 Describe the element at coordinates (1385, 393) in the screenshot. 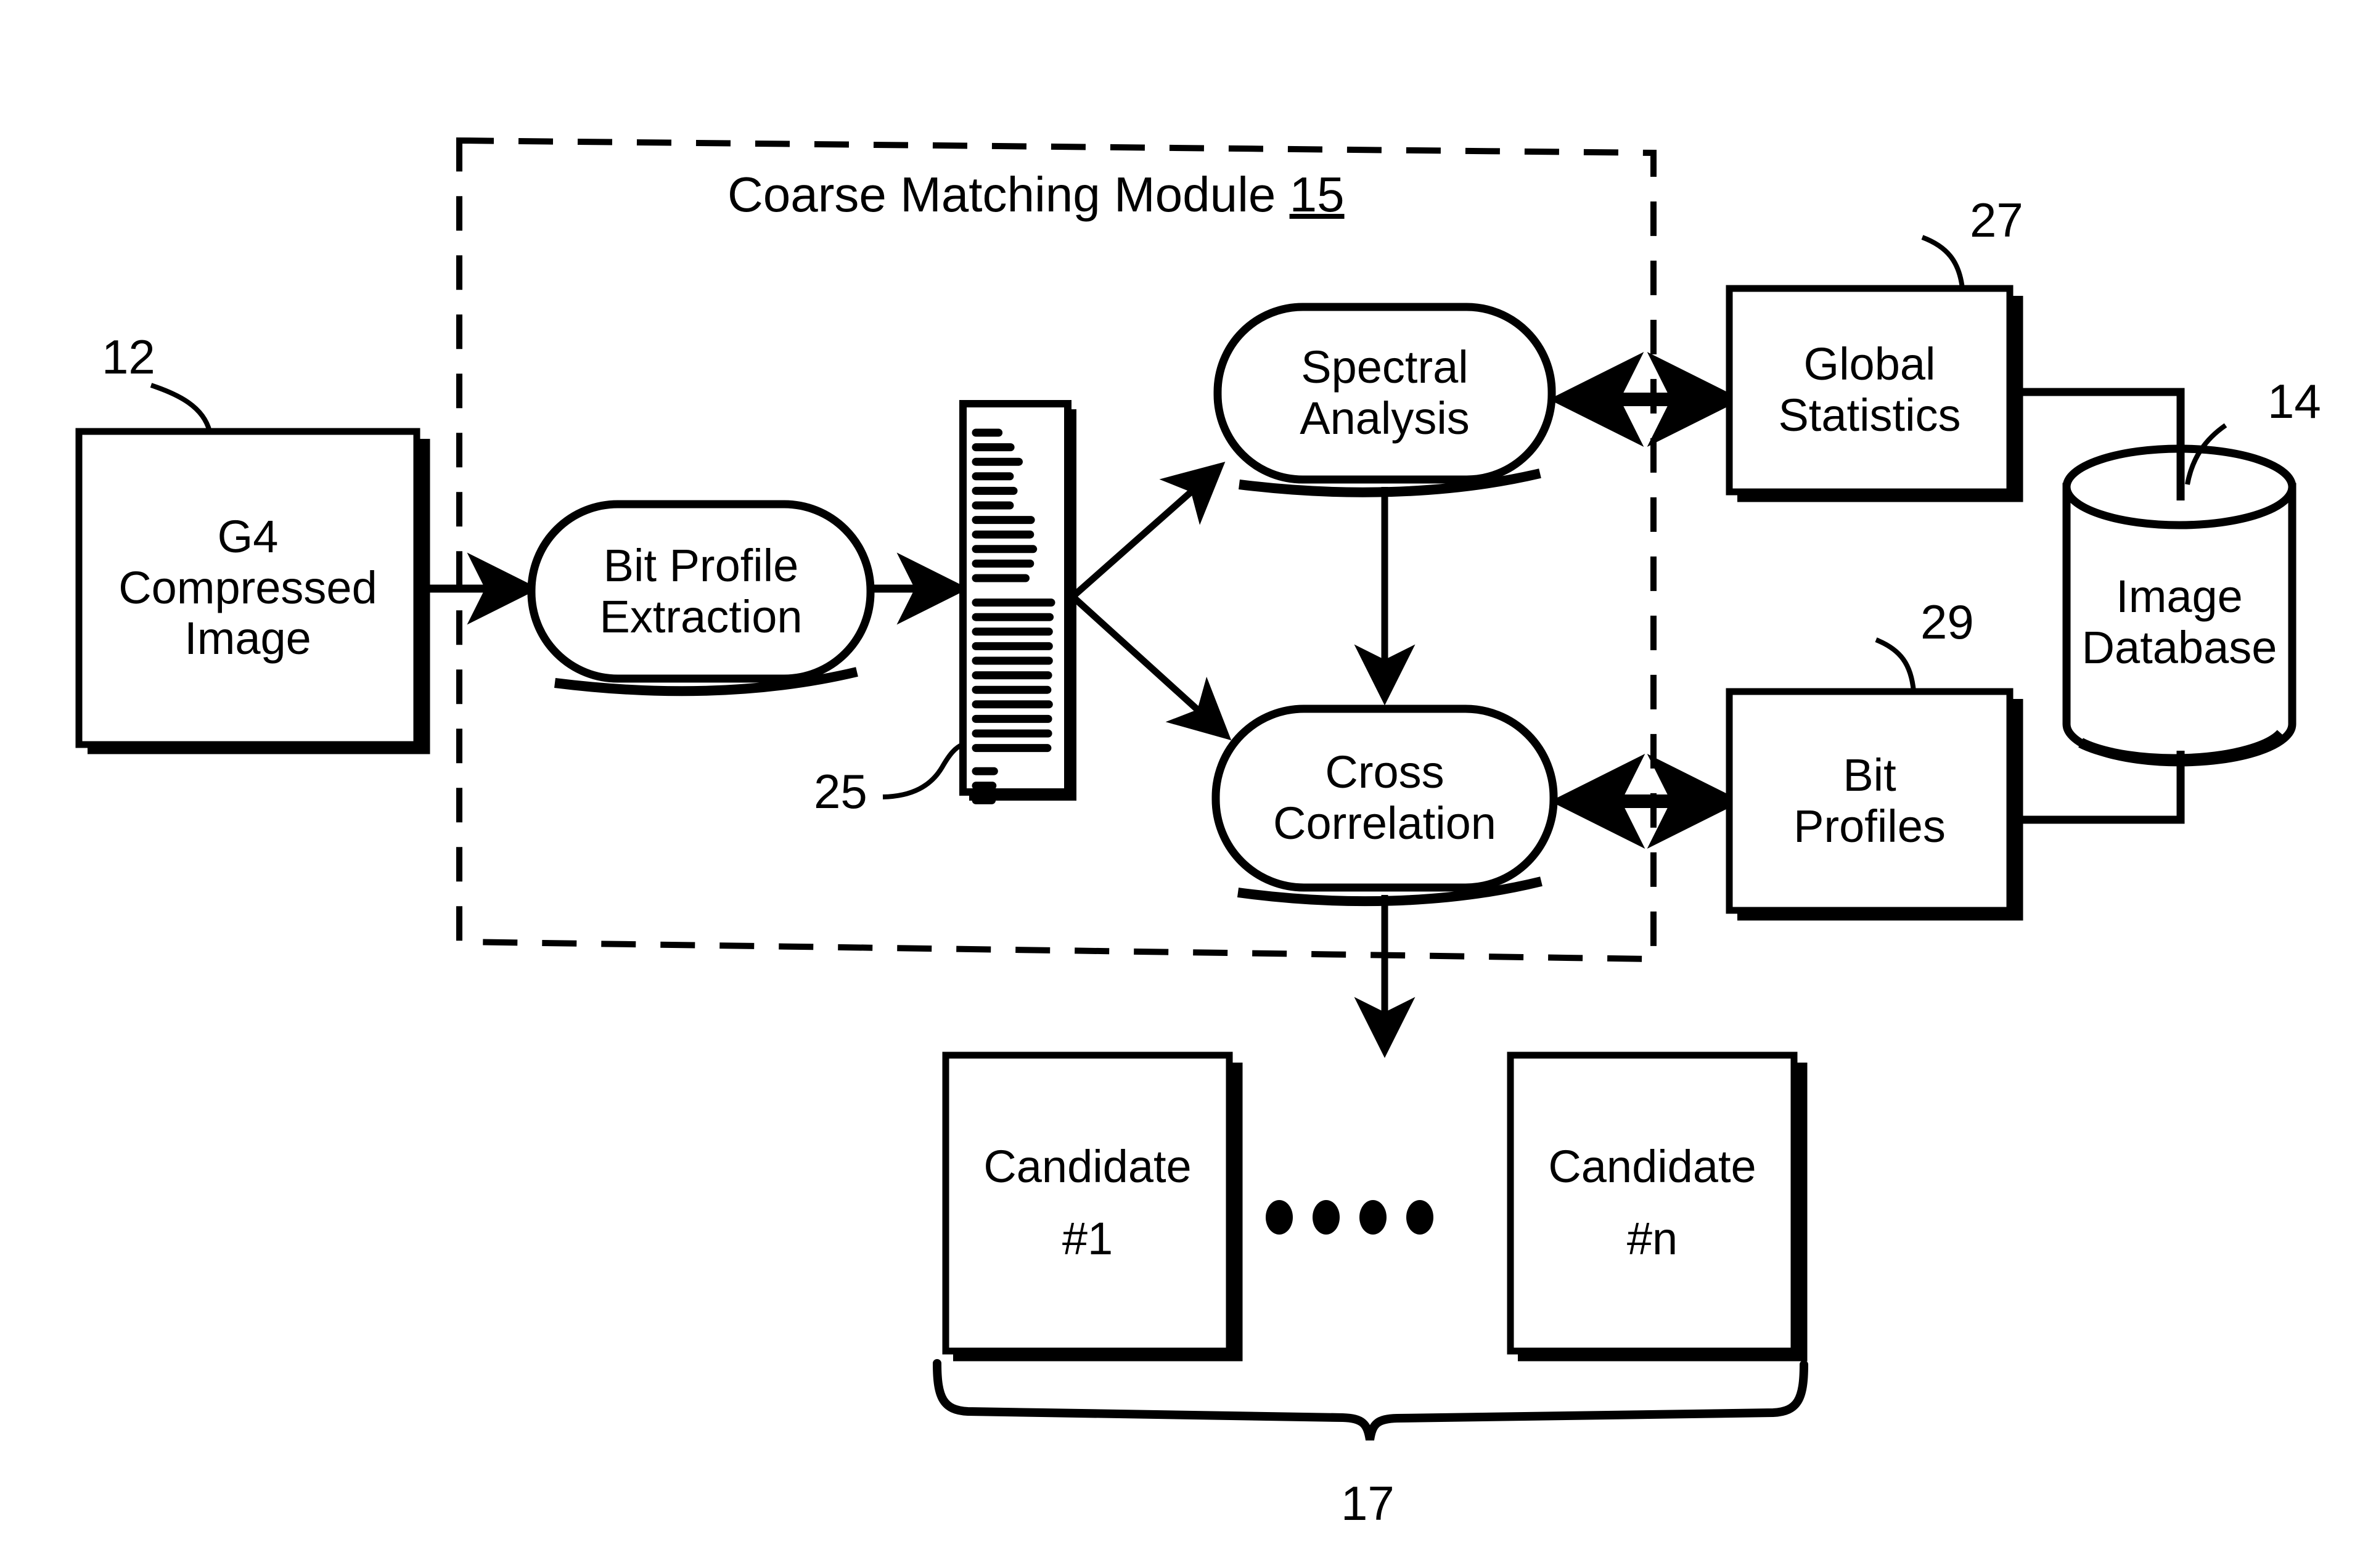

I see `spectral-analysis-shape` at that location.